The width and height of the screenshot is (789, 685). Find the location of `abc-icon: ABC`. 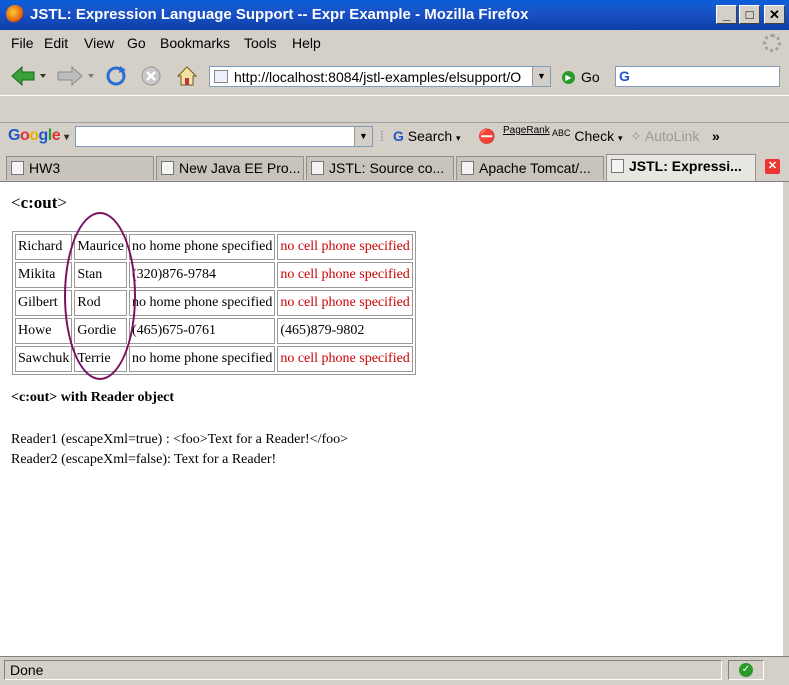

abc-icon: ABC is located at coordinates (561, 133).